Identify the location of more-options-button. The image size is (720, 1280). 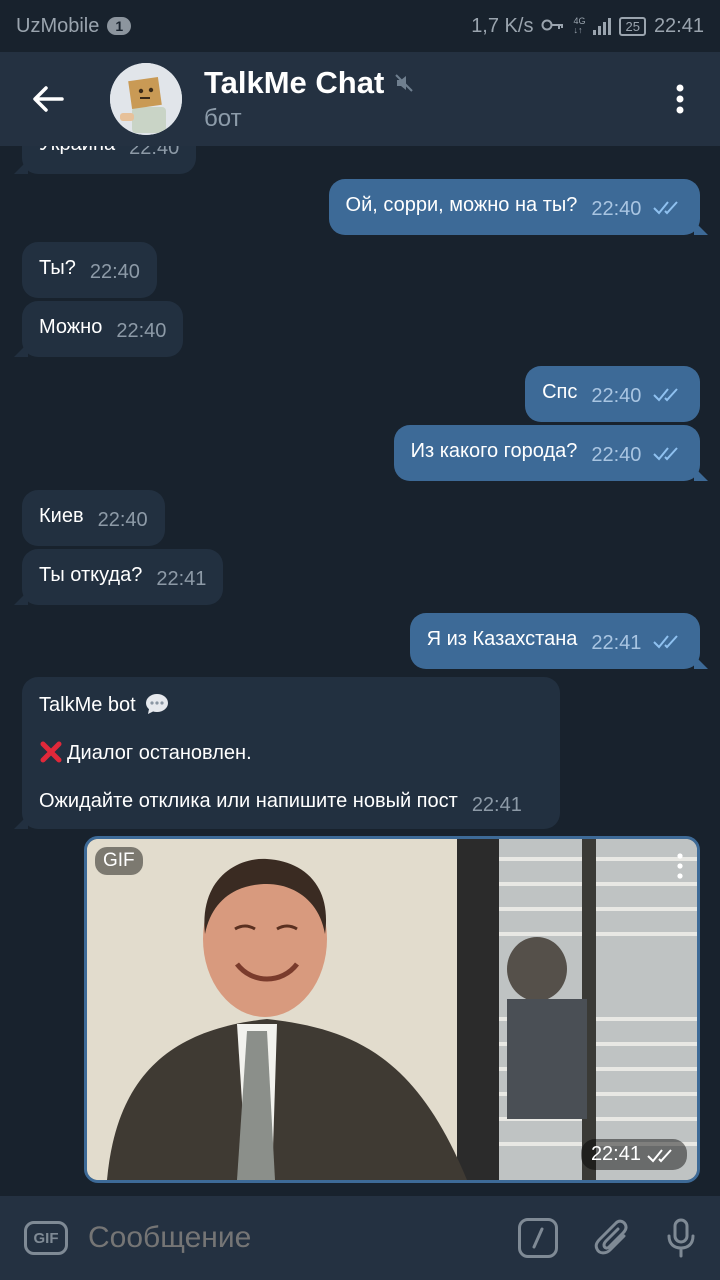
(680, 99).